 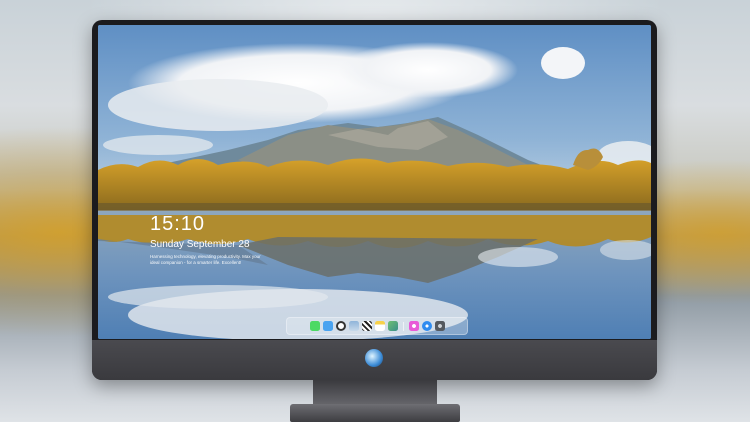 What do you see at coordinates (366, 326) in the screenshot?
I see `clapperboard-icon` at bounding box center [366, 326].